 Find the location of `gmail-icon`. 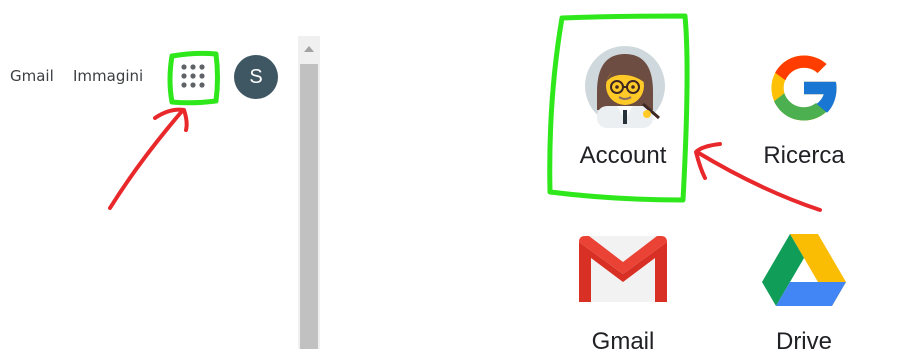

gmail-icon is located at coordinates (623, 269).